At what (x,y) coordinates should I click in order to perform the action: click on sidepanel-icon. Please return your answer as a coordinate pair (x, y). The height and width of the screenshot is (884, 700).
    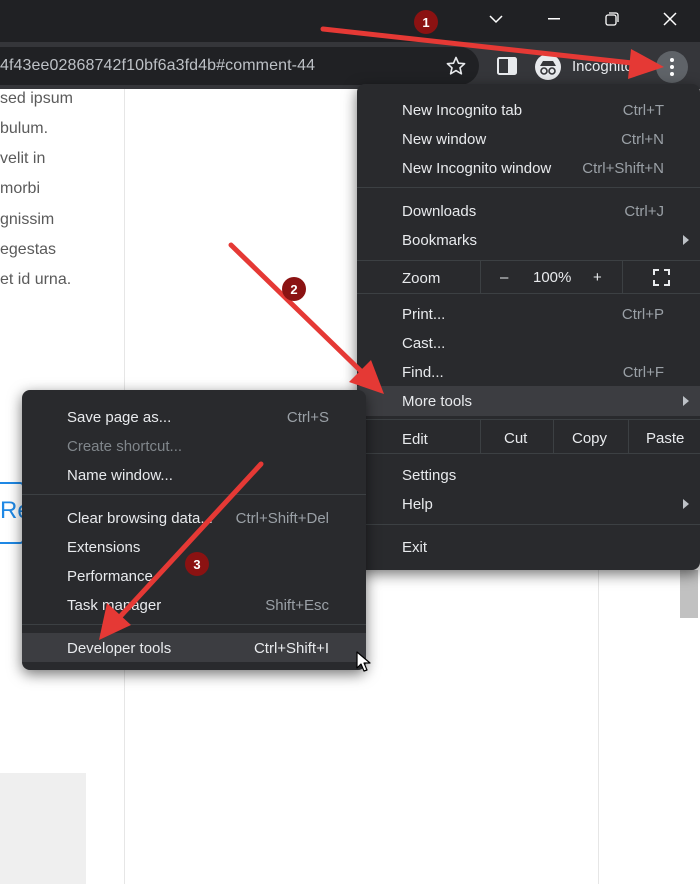
    Looking at the image, I should click on (507, 66).